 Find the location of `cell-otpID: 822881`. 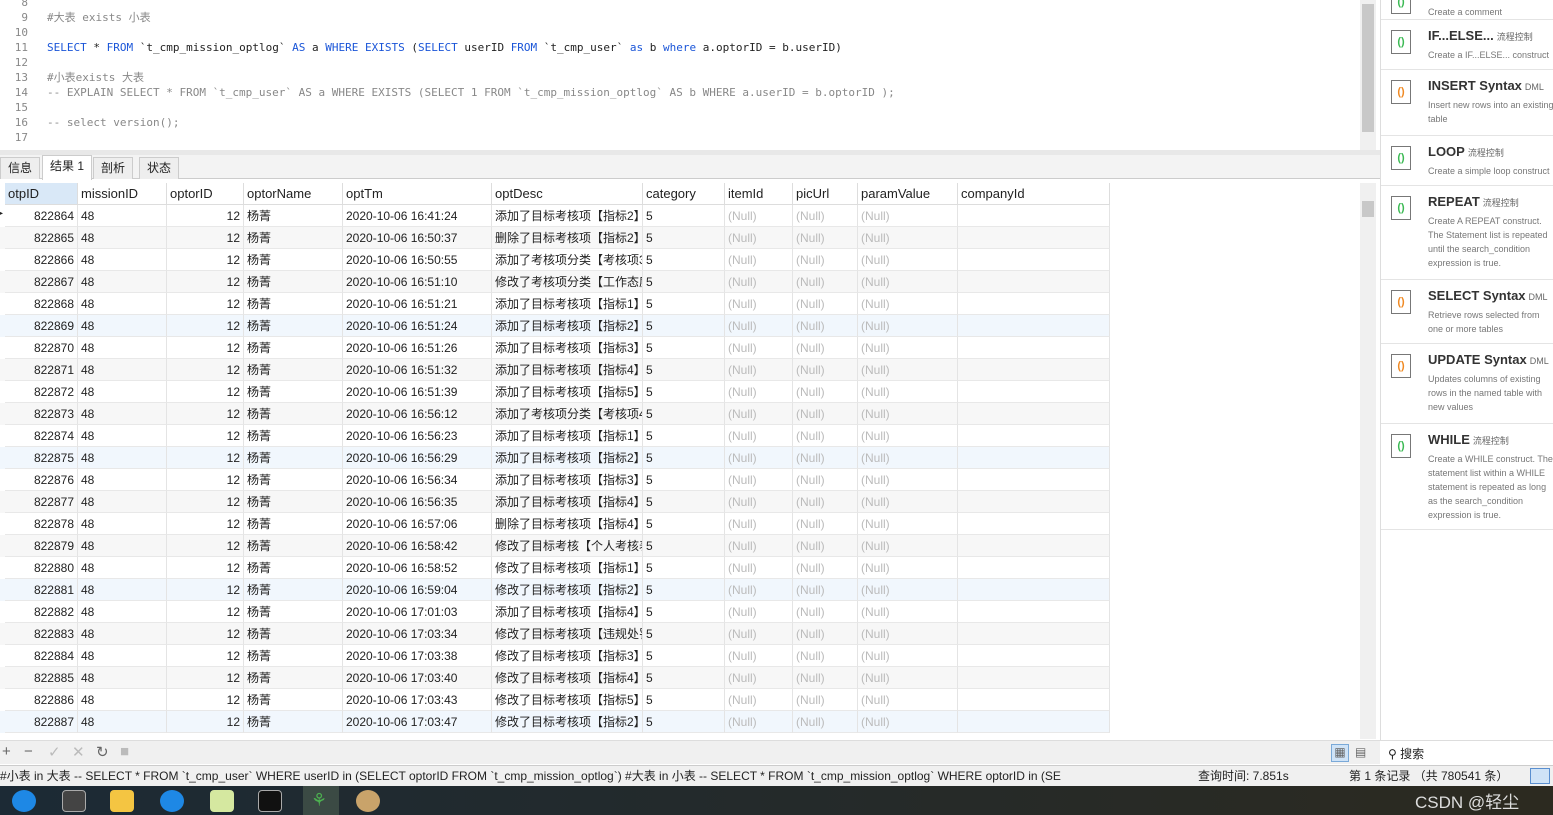

cell-otpID: 822881 is located at coordinates (41, 590).